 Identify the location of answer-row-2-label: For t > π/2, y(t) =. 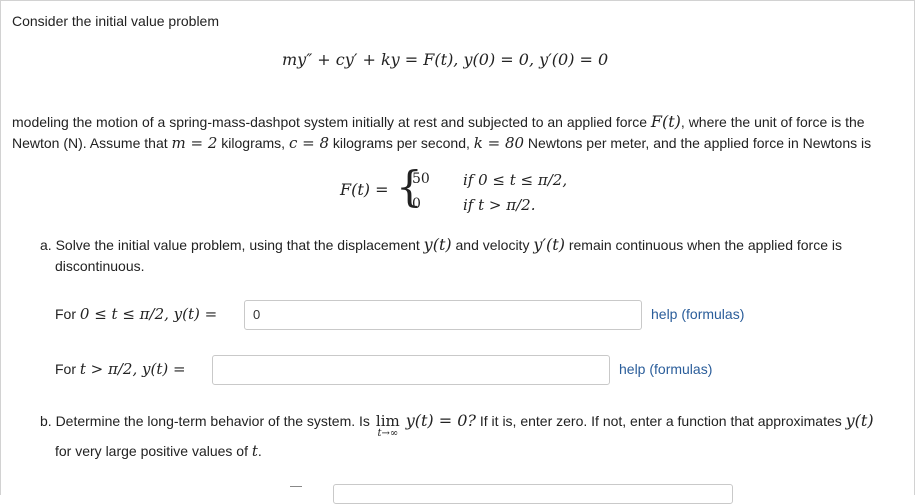
(120, 369).